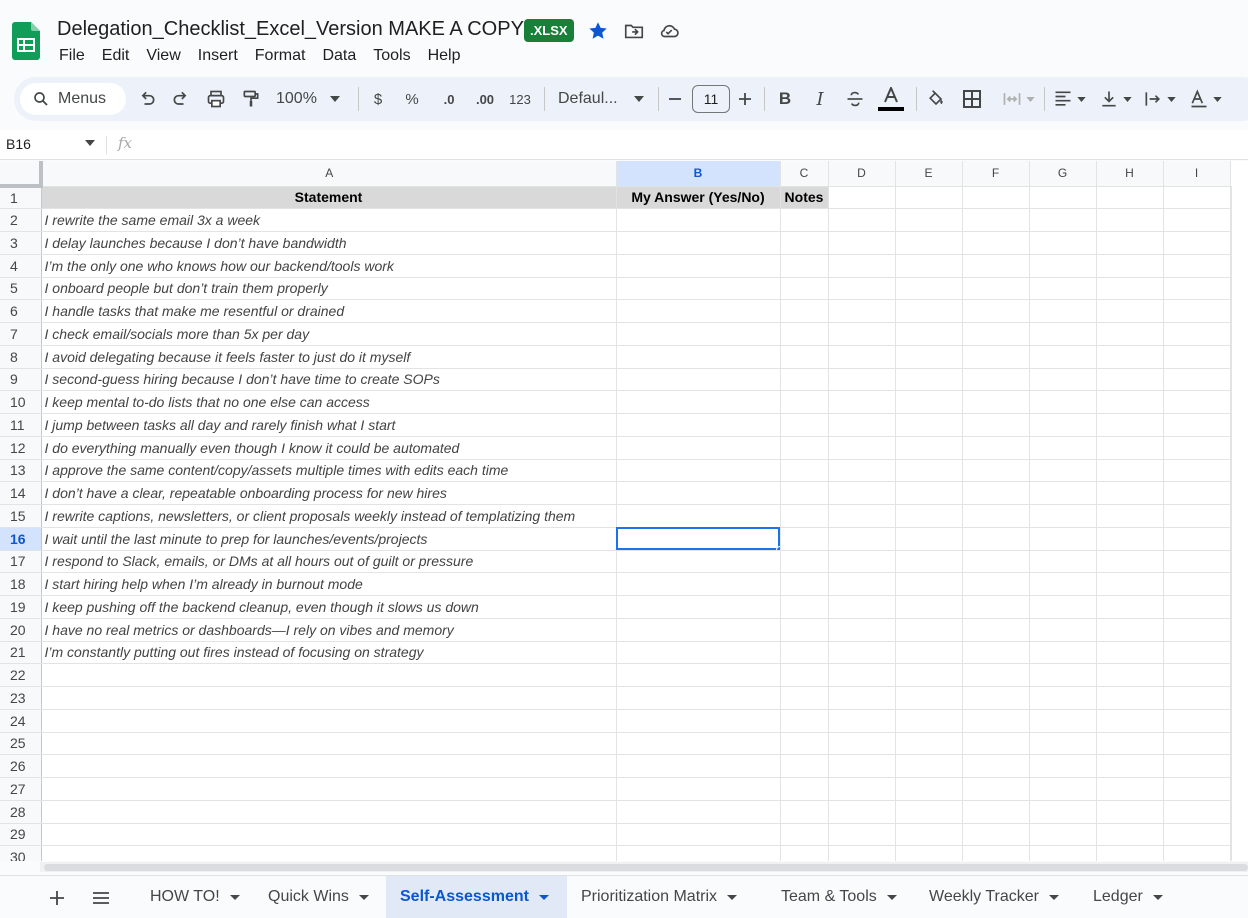 The height and width of the screenshot is (918, 1248). I want to click on tab-weekly-tracker: Weekly Tracker, so click(997, 897).